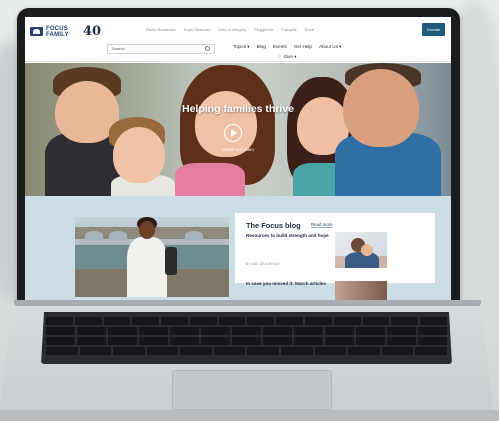 Image resolution: width=499 pixels, height=421 pixels. Describe the element at coordinates (361, 290) in the screenshot. I see `secondary-article-thumbnail` at that location.